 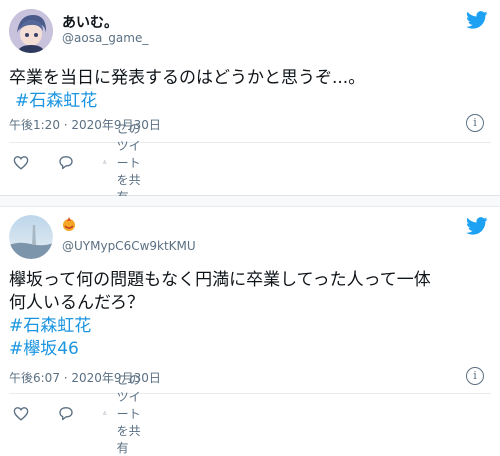 What do you see at coordinates (129, 246) in the screenshot?
I see `user-handle: @UYMypC6Cw9ktKMU` at bounding box center [129, 246].